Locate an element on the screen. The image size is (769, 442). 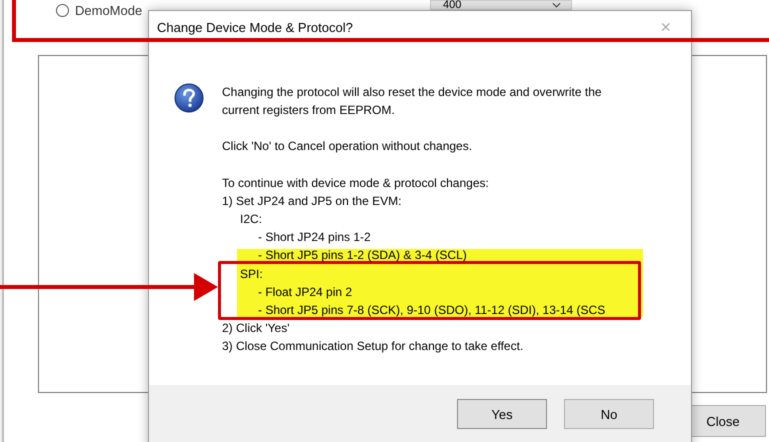
radio-button is located at coordinates (62, 10).